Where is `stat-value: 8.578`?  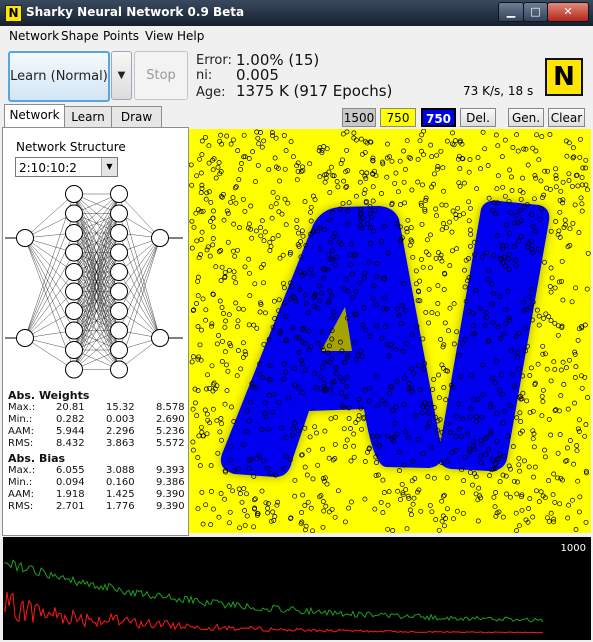
stat-value: 8.578 is located at coordinates (170, 407).